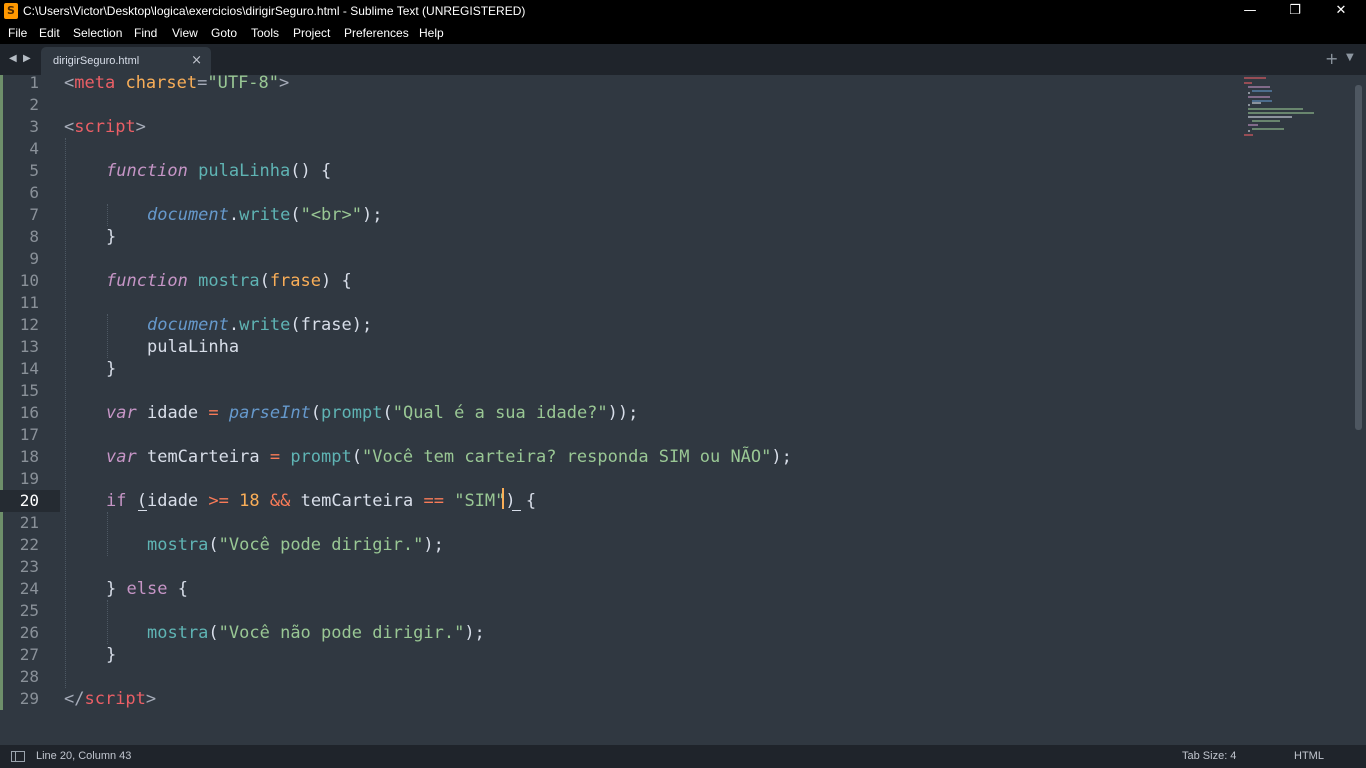 The height and width of the screenshot is (768, 1366). Describe the element at coordinates (29, 434) in the screenshot. I see `line-number: 17` at that location.